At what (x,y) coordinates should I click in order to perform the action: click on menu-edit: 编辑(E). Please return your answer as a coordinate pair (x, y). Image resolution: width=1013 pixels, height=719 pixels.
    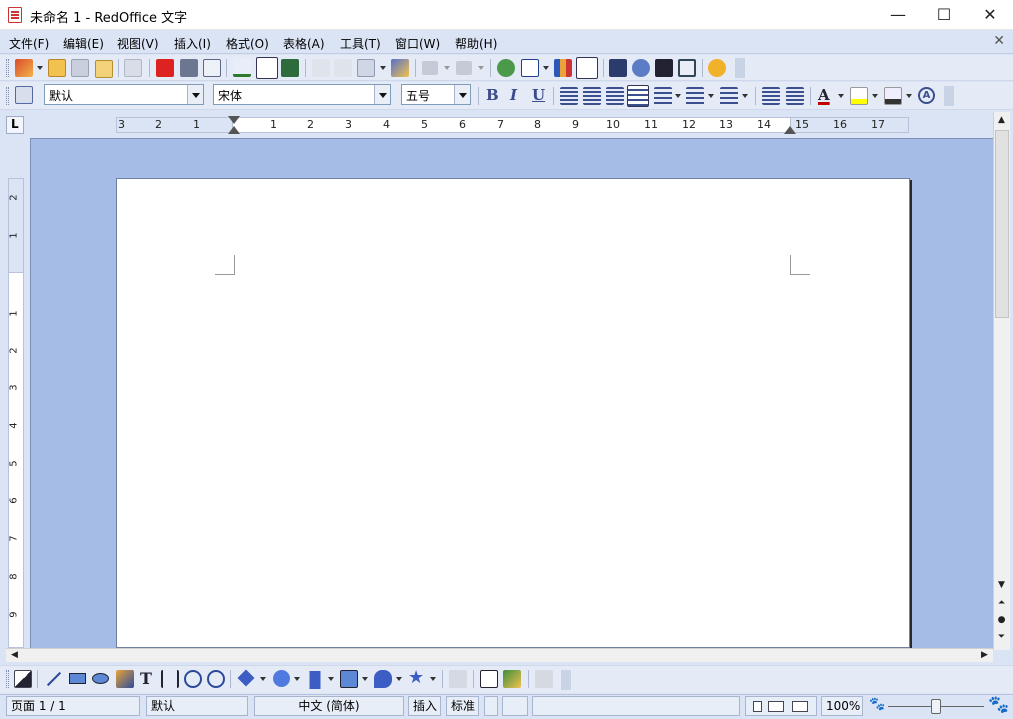
    Looking at the image, I should click on (83, 43).